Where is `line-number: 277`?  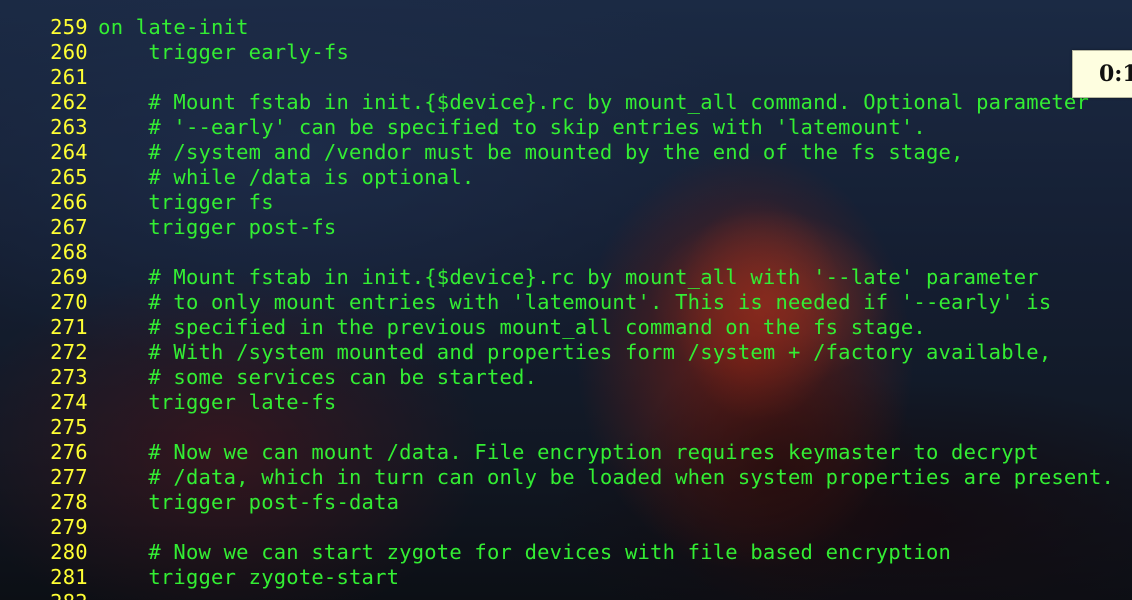 line-number: 277 is located at coordinates (69, 477).